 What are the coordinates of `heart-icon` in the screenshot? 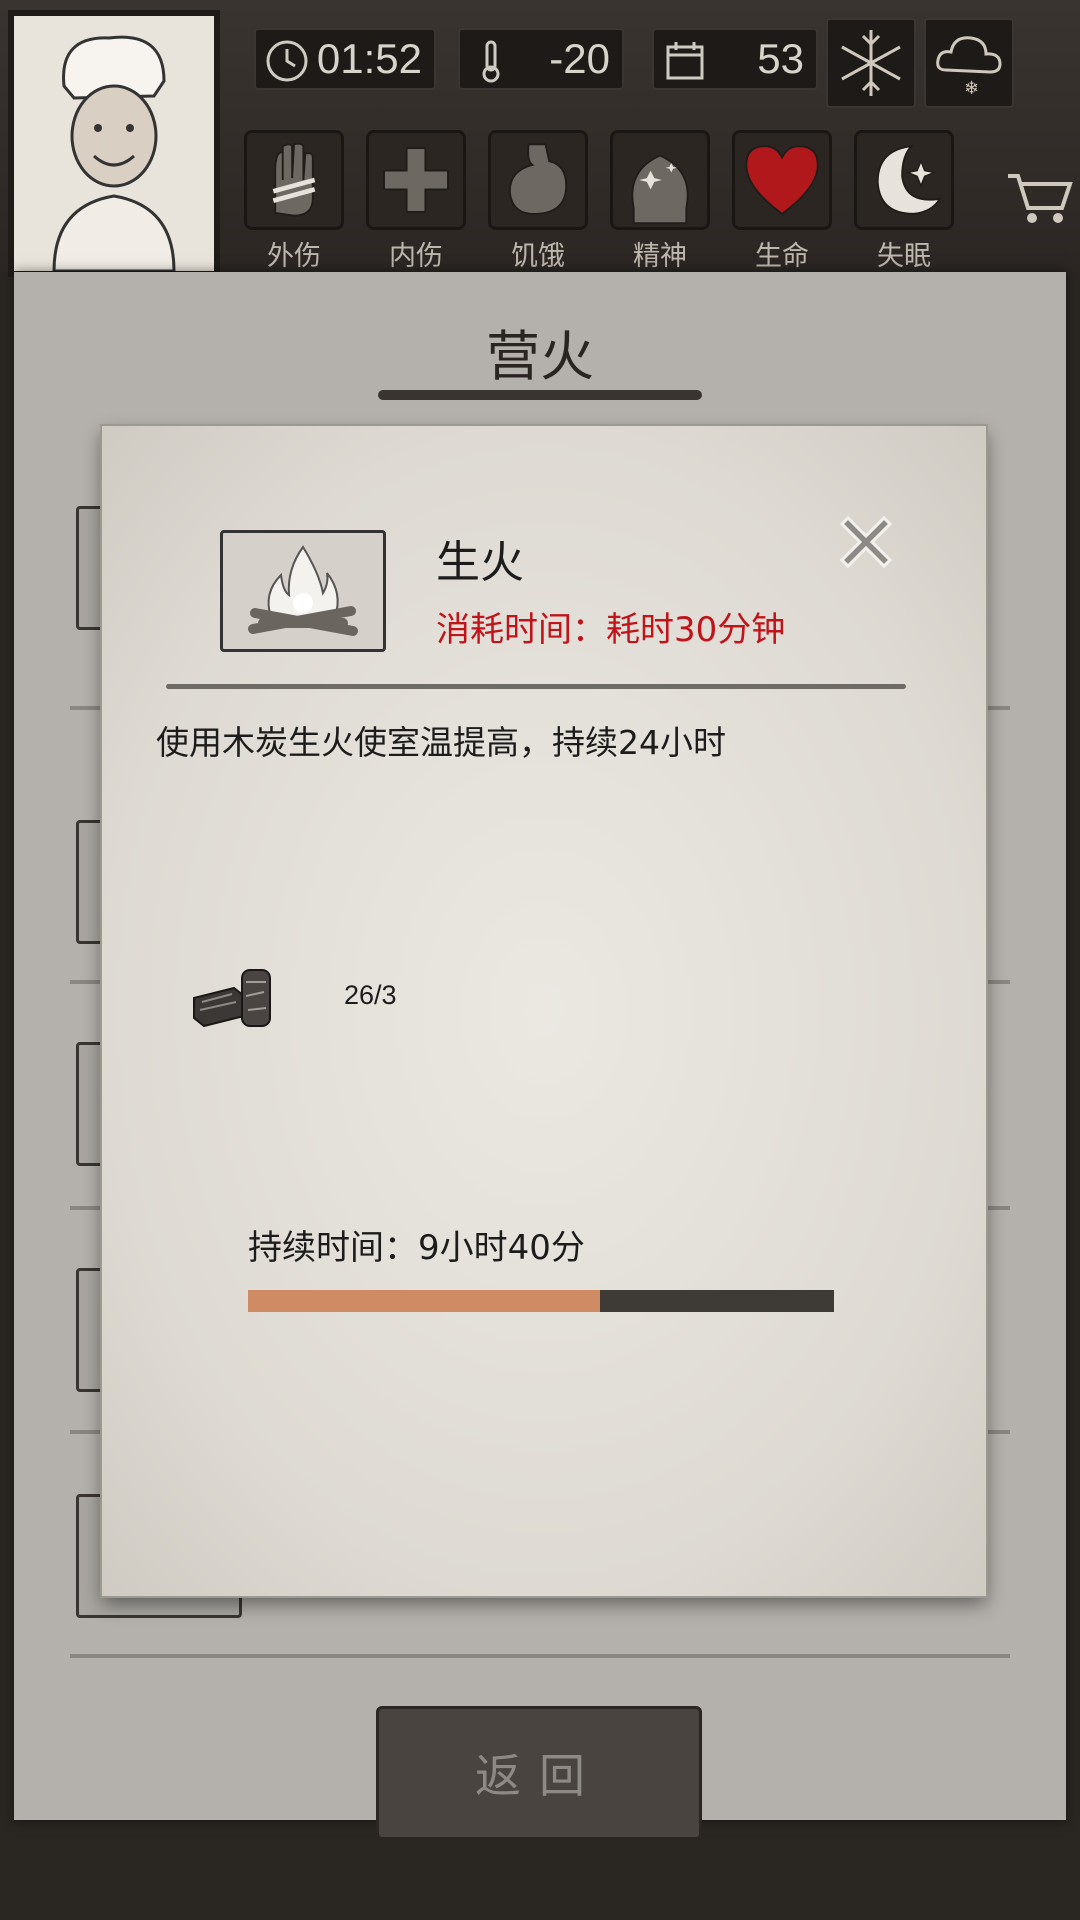 It's located at (782, 180).